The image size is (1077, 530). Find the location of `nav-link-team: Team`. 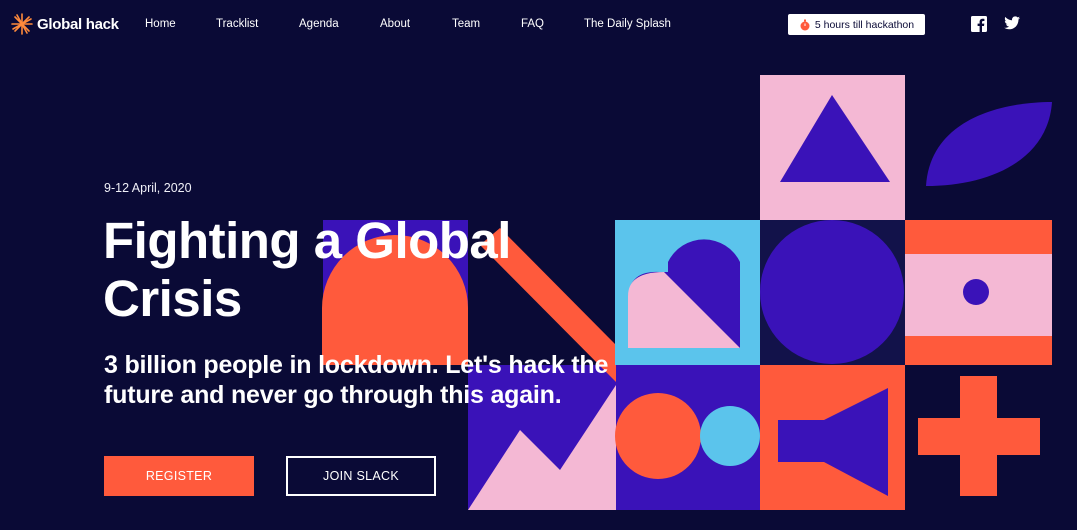

nav-link-team: Team is located at coordinates (466, 24).